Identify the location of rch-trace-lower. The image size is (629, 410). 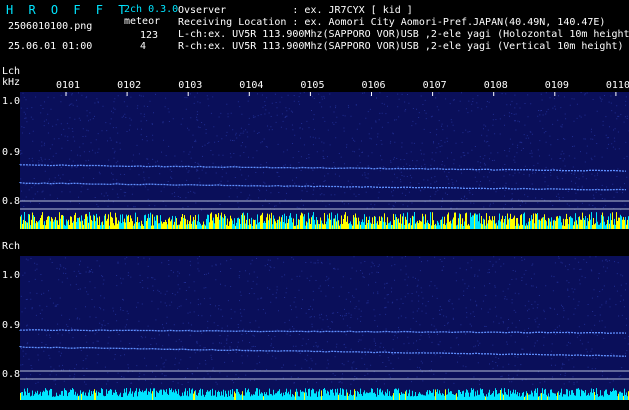
(323, 351).